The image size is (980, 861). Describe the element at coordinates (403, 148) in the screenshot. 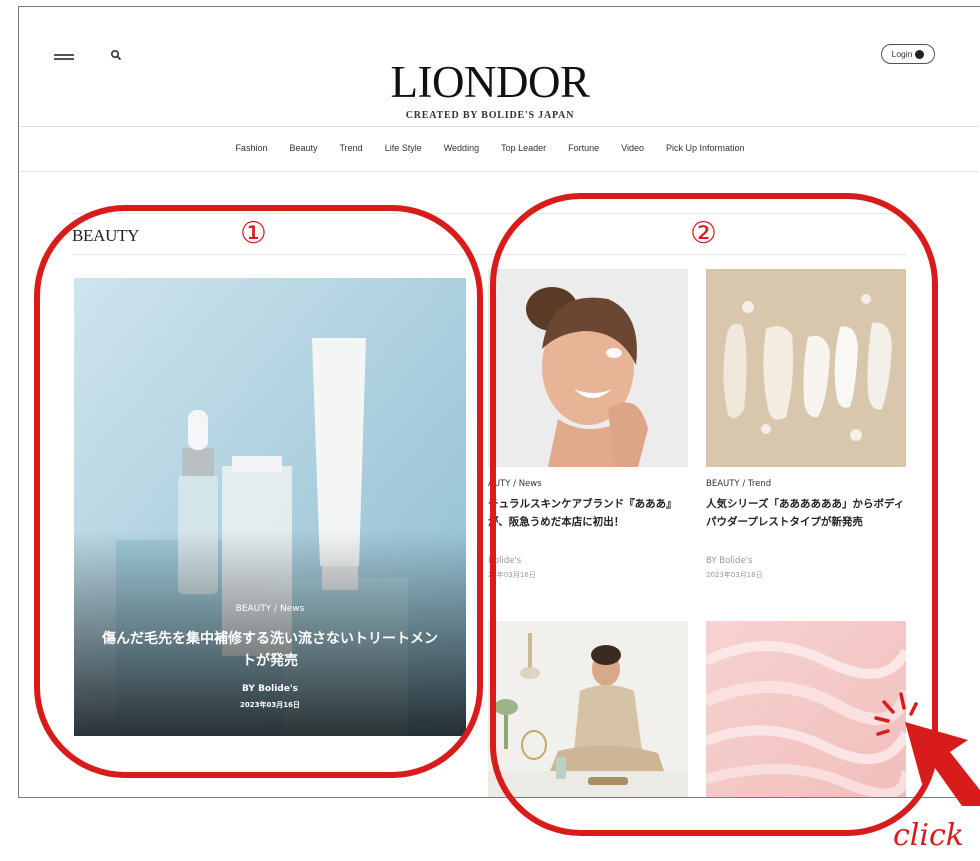

I see `nav-item-life-style: Life Style` at that location.